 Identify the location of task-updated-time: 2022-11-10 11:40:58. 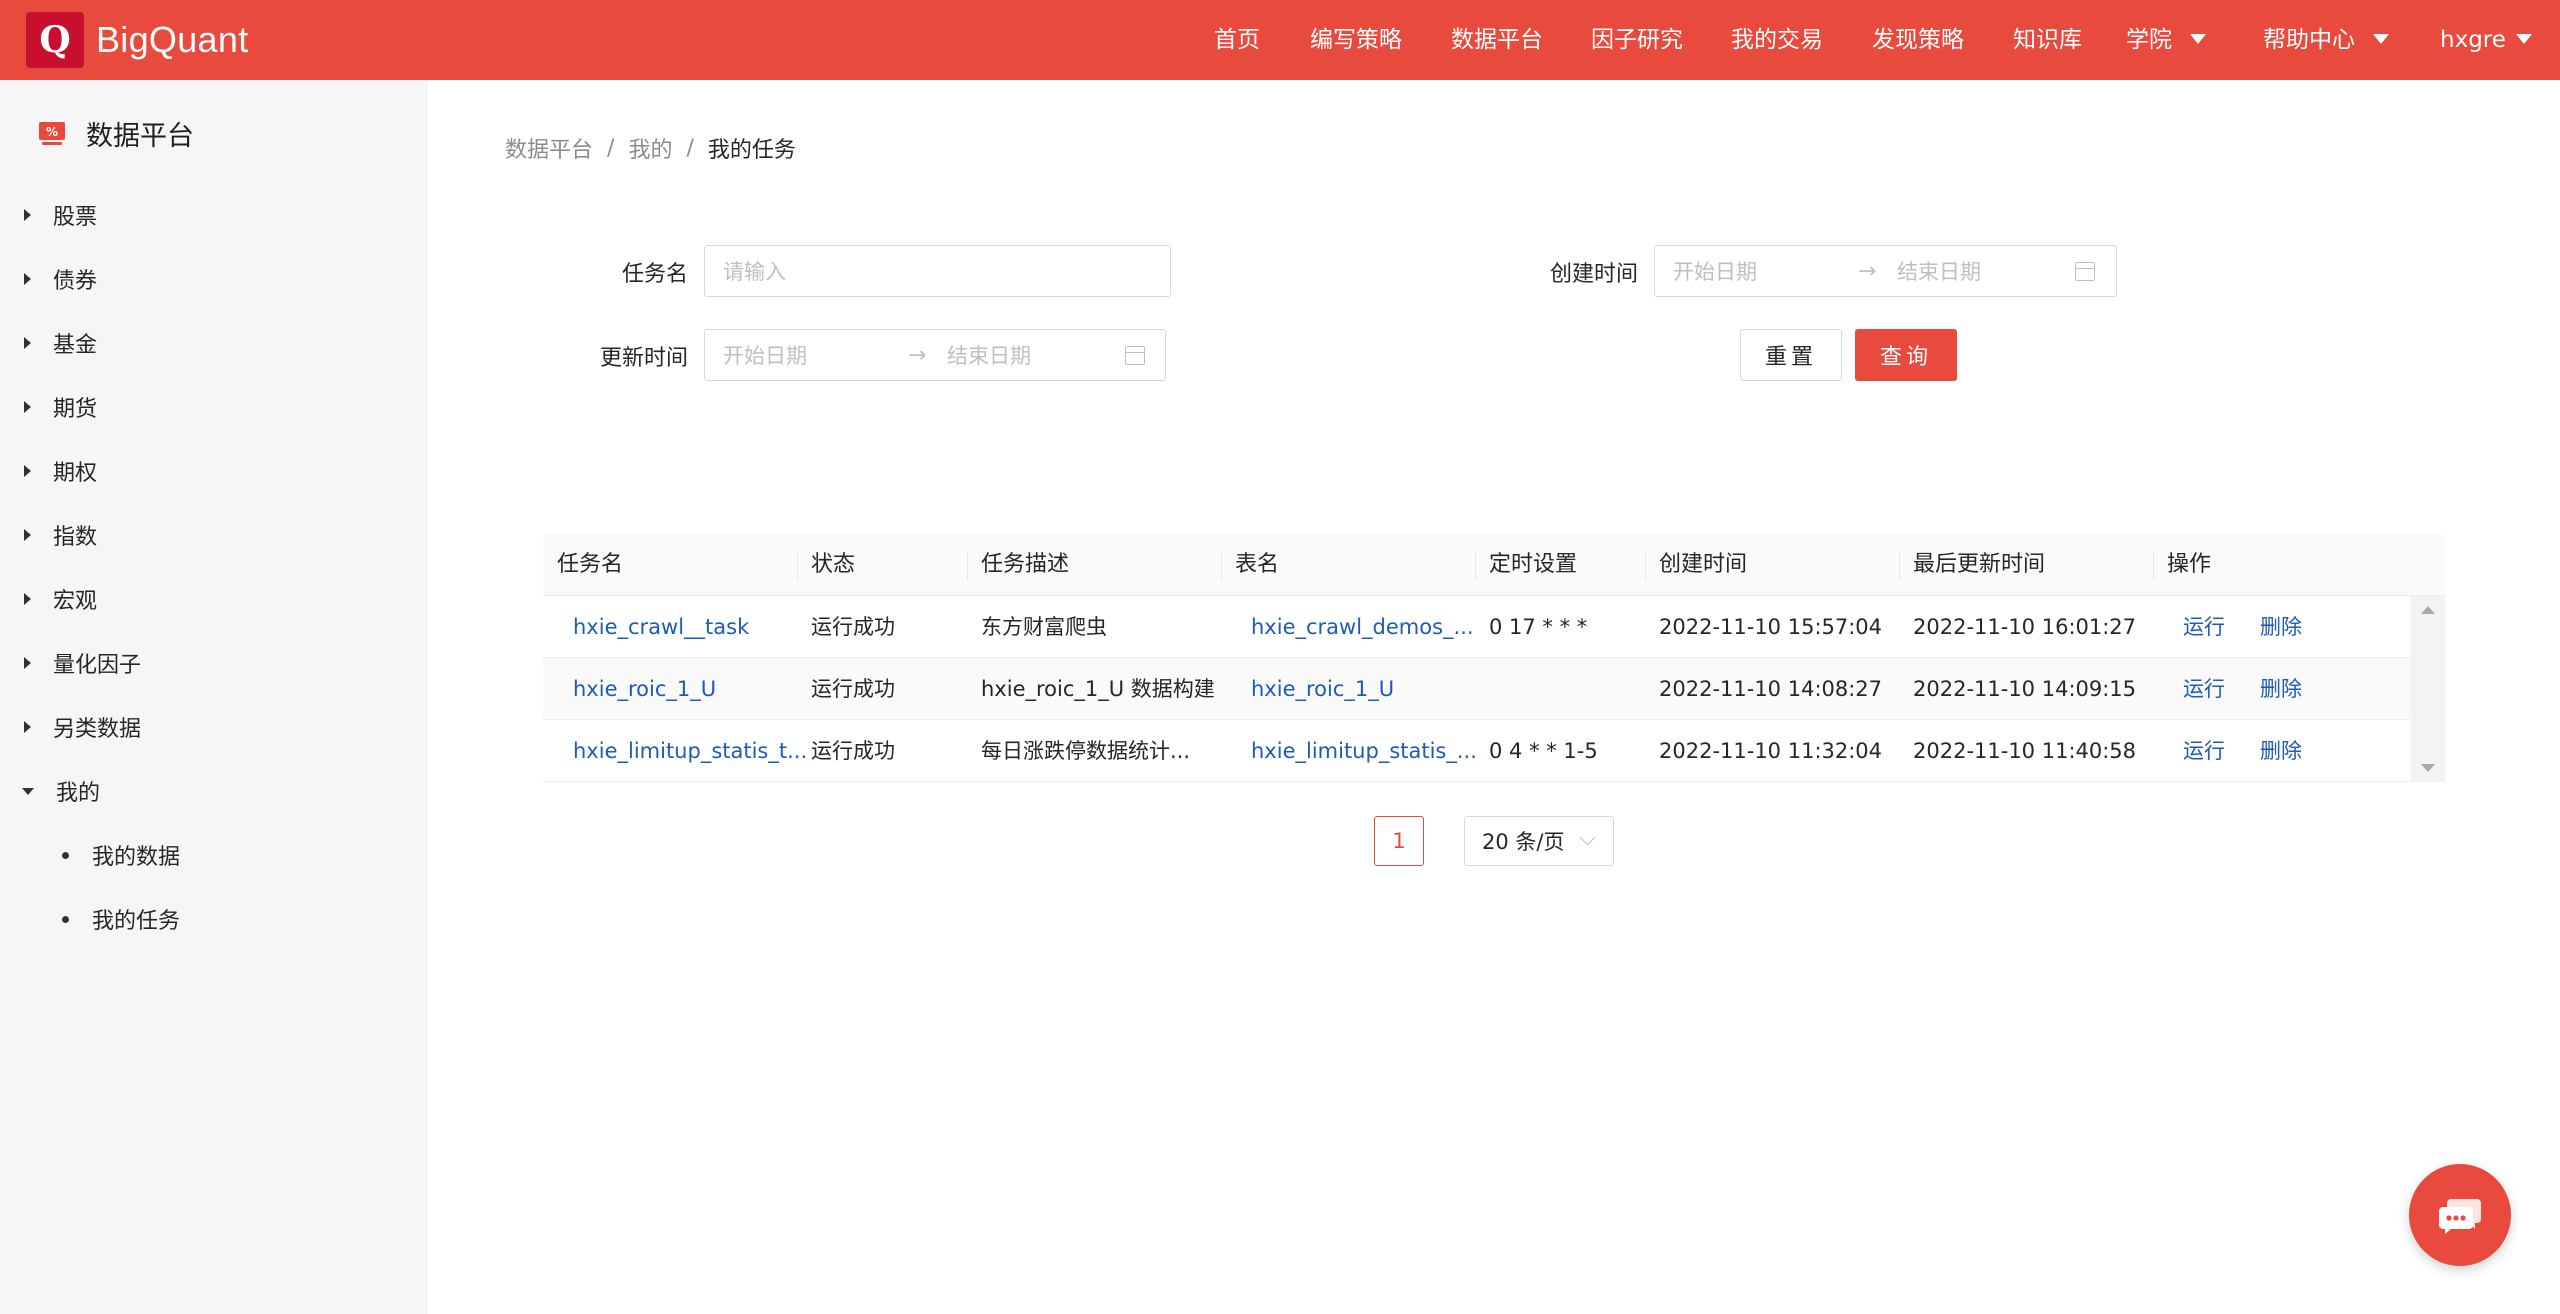
(2025, 751).